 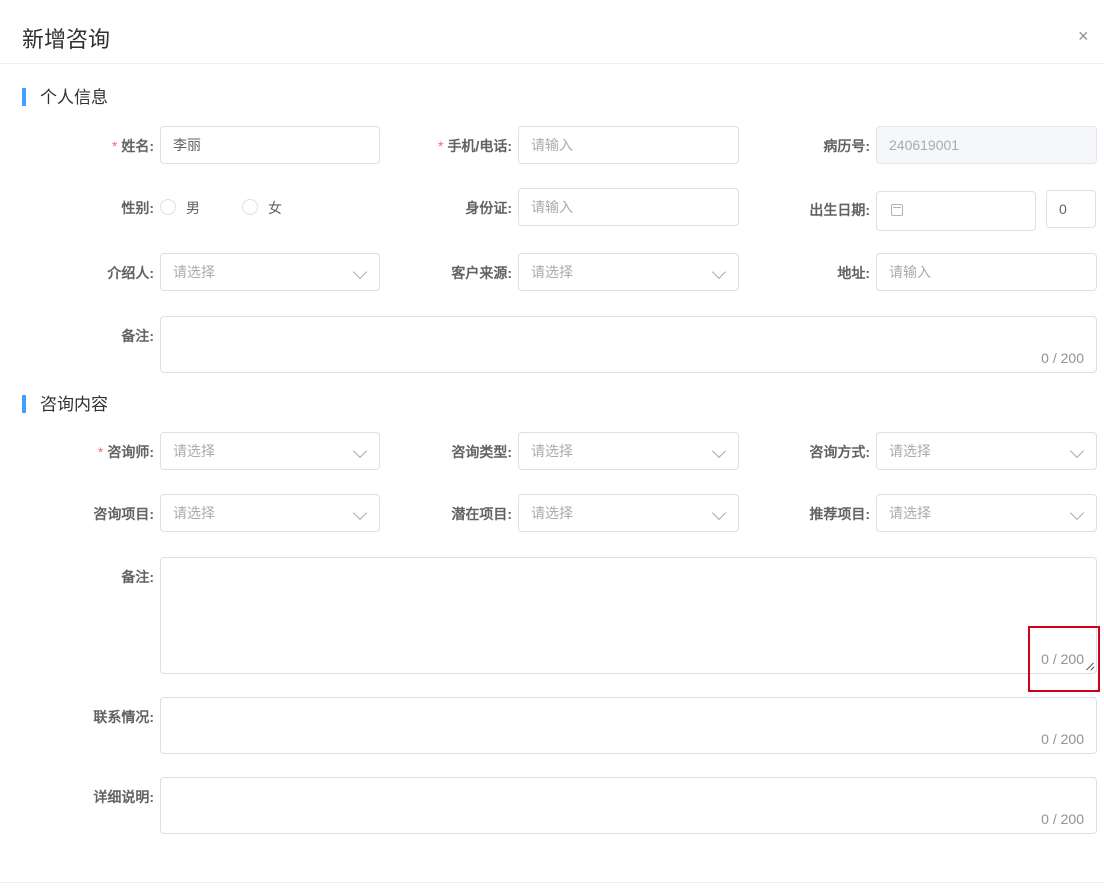 I want to click on name-input: 李丽, so click(x=270, y=145).